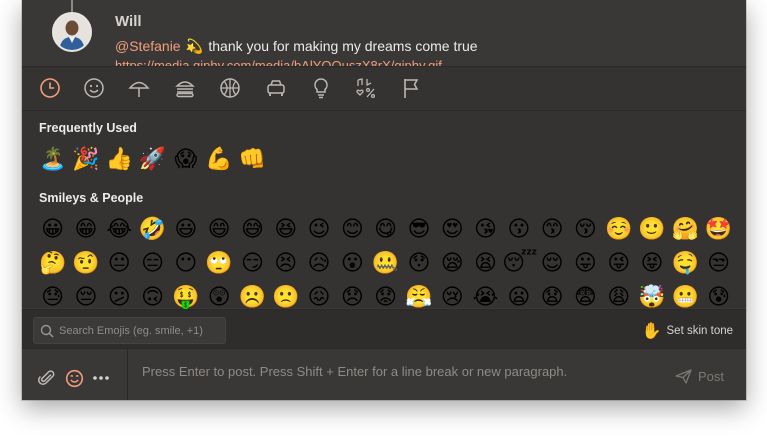 The height and width of the screenshot is (443, 767). Describe the element at coordinates (152, 229) in the screenshot. I see `emoji-button: 🤣` at that location.